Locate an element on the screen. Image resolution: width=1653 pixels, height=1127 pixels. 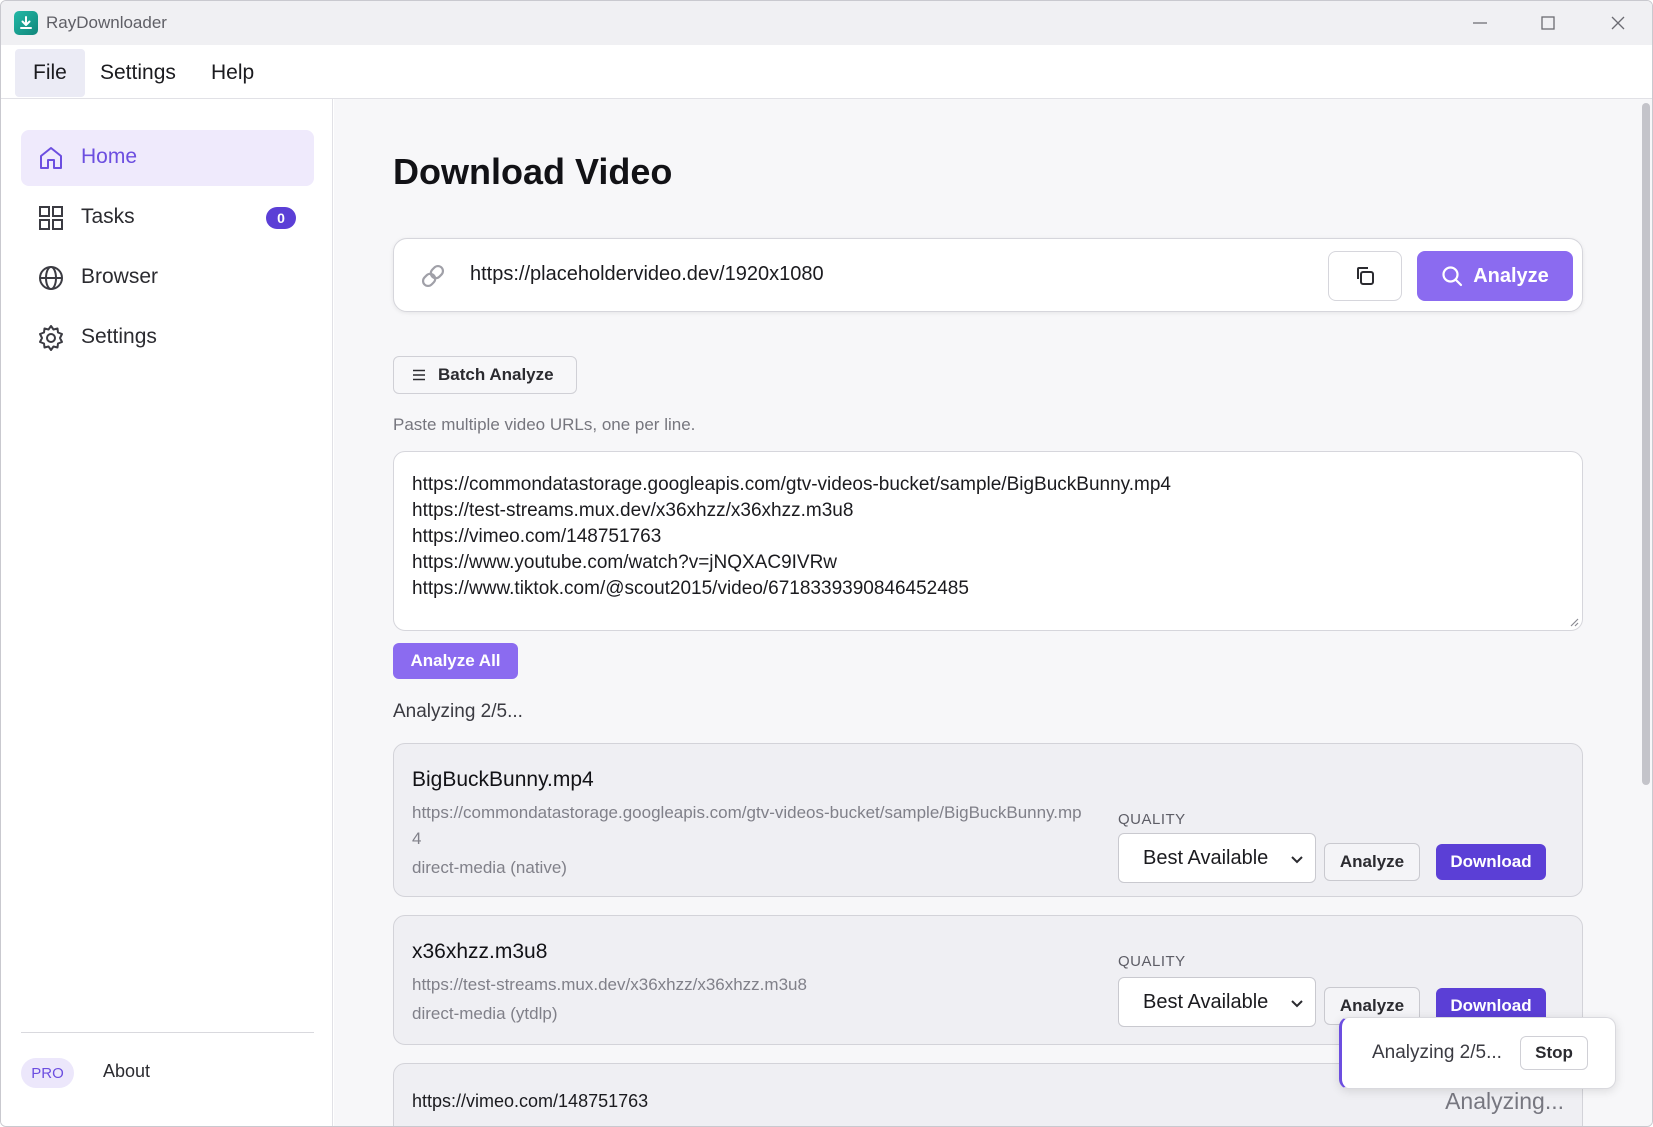
batch-analyze-label: Batch Analyze is located at coordinates (496, 374).